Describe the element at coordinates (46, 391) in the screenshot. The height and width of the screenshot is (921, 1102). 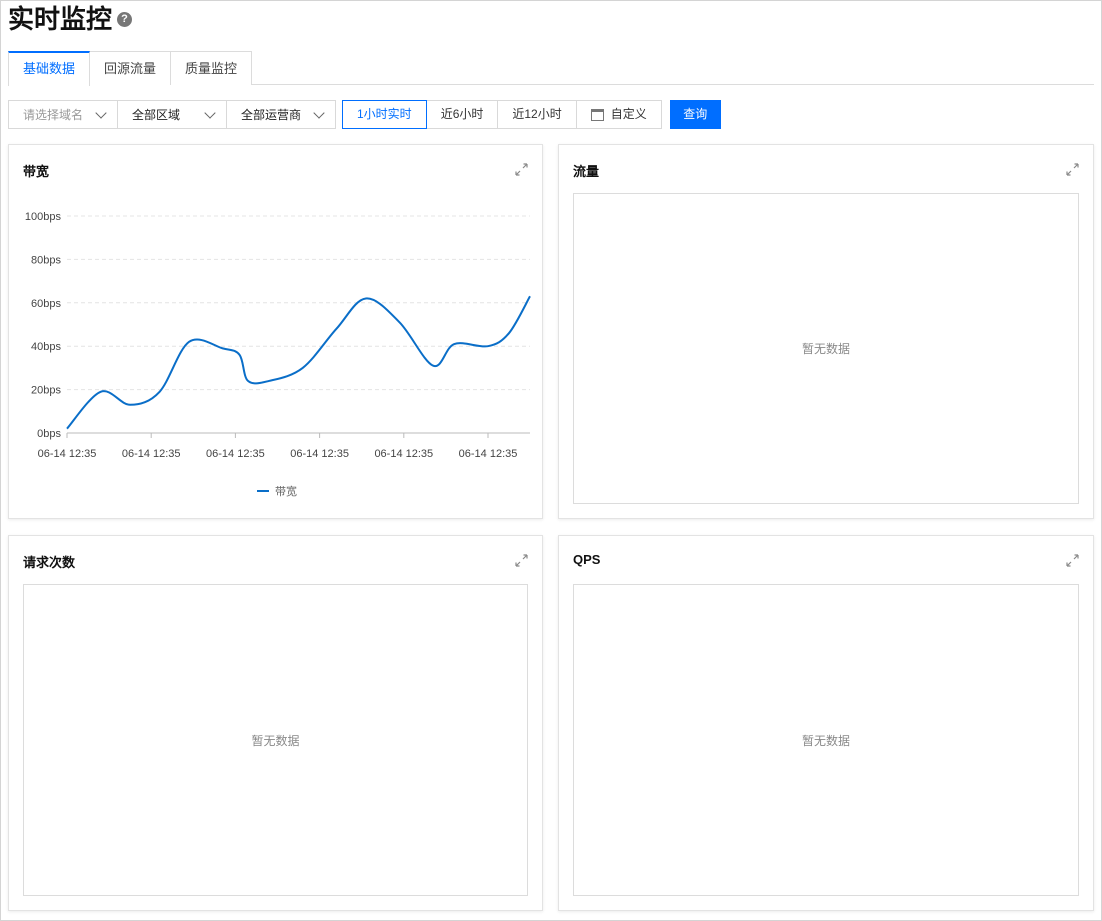
I see `y-tick-label: 20bps` at that location.